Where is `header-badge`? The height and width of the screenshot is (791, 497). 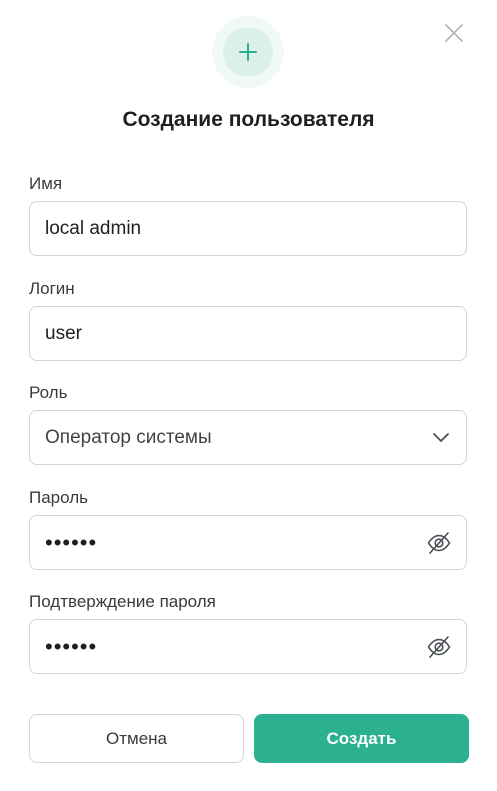
header-badge is located at coordinates (248, 52).